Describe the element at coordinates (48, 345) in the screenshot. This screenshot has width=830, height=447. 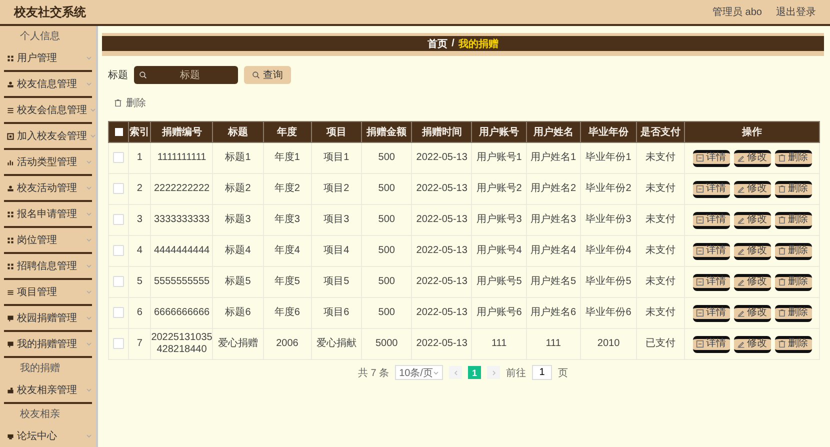
I see `menu-item: 我的捐赠管理` at that location.